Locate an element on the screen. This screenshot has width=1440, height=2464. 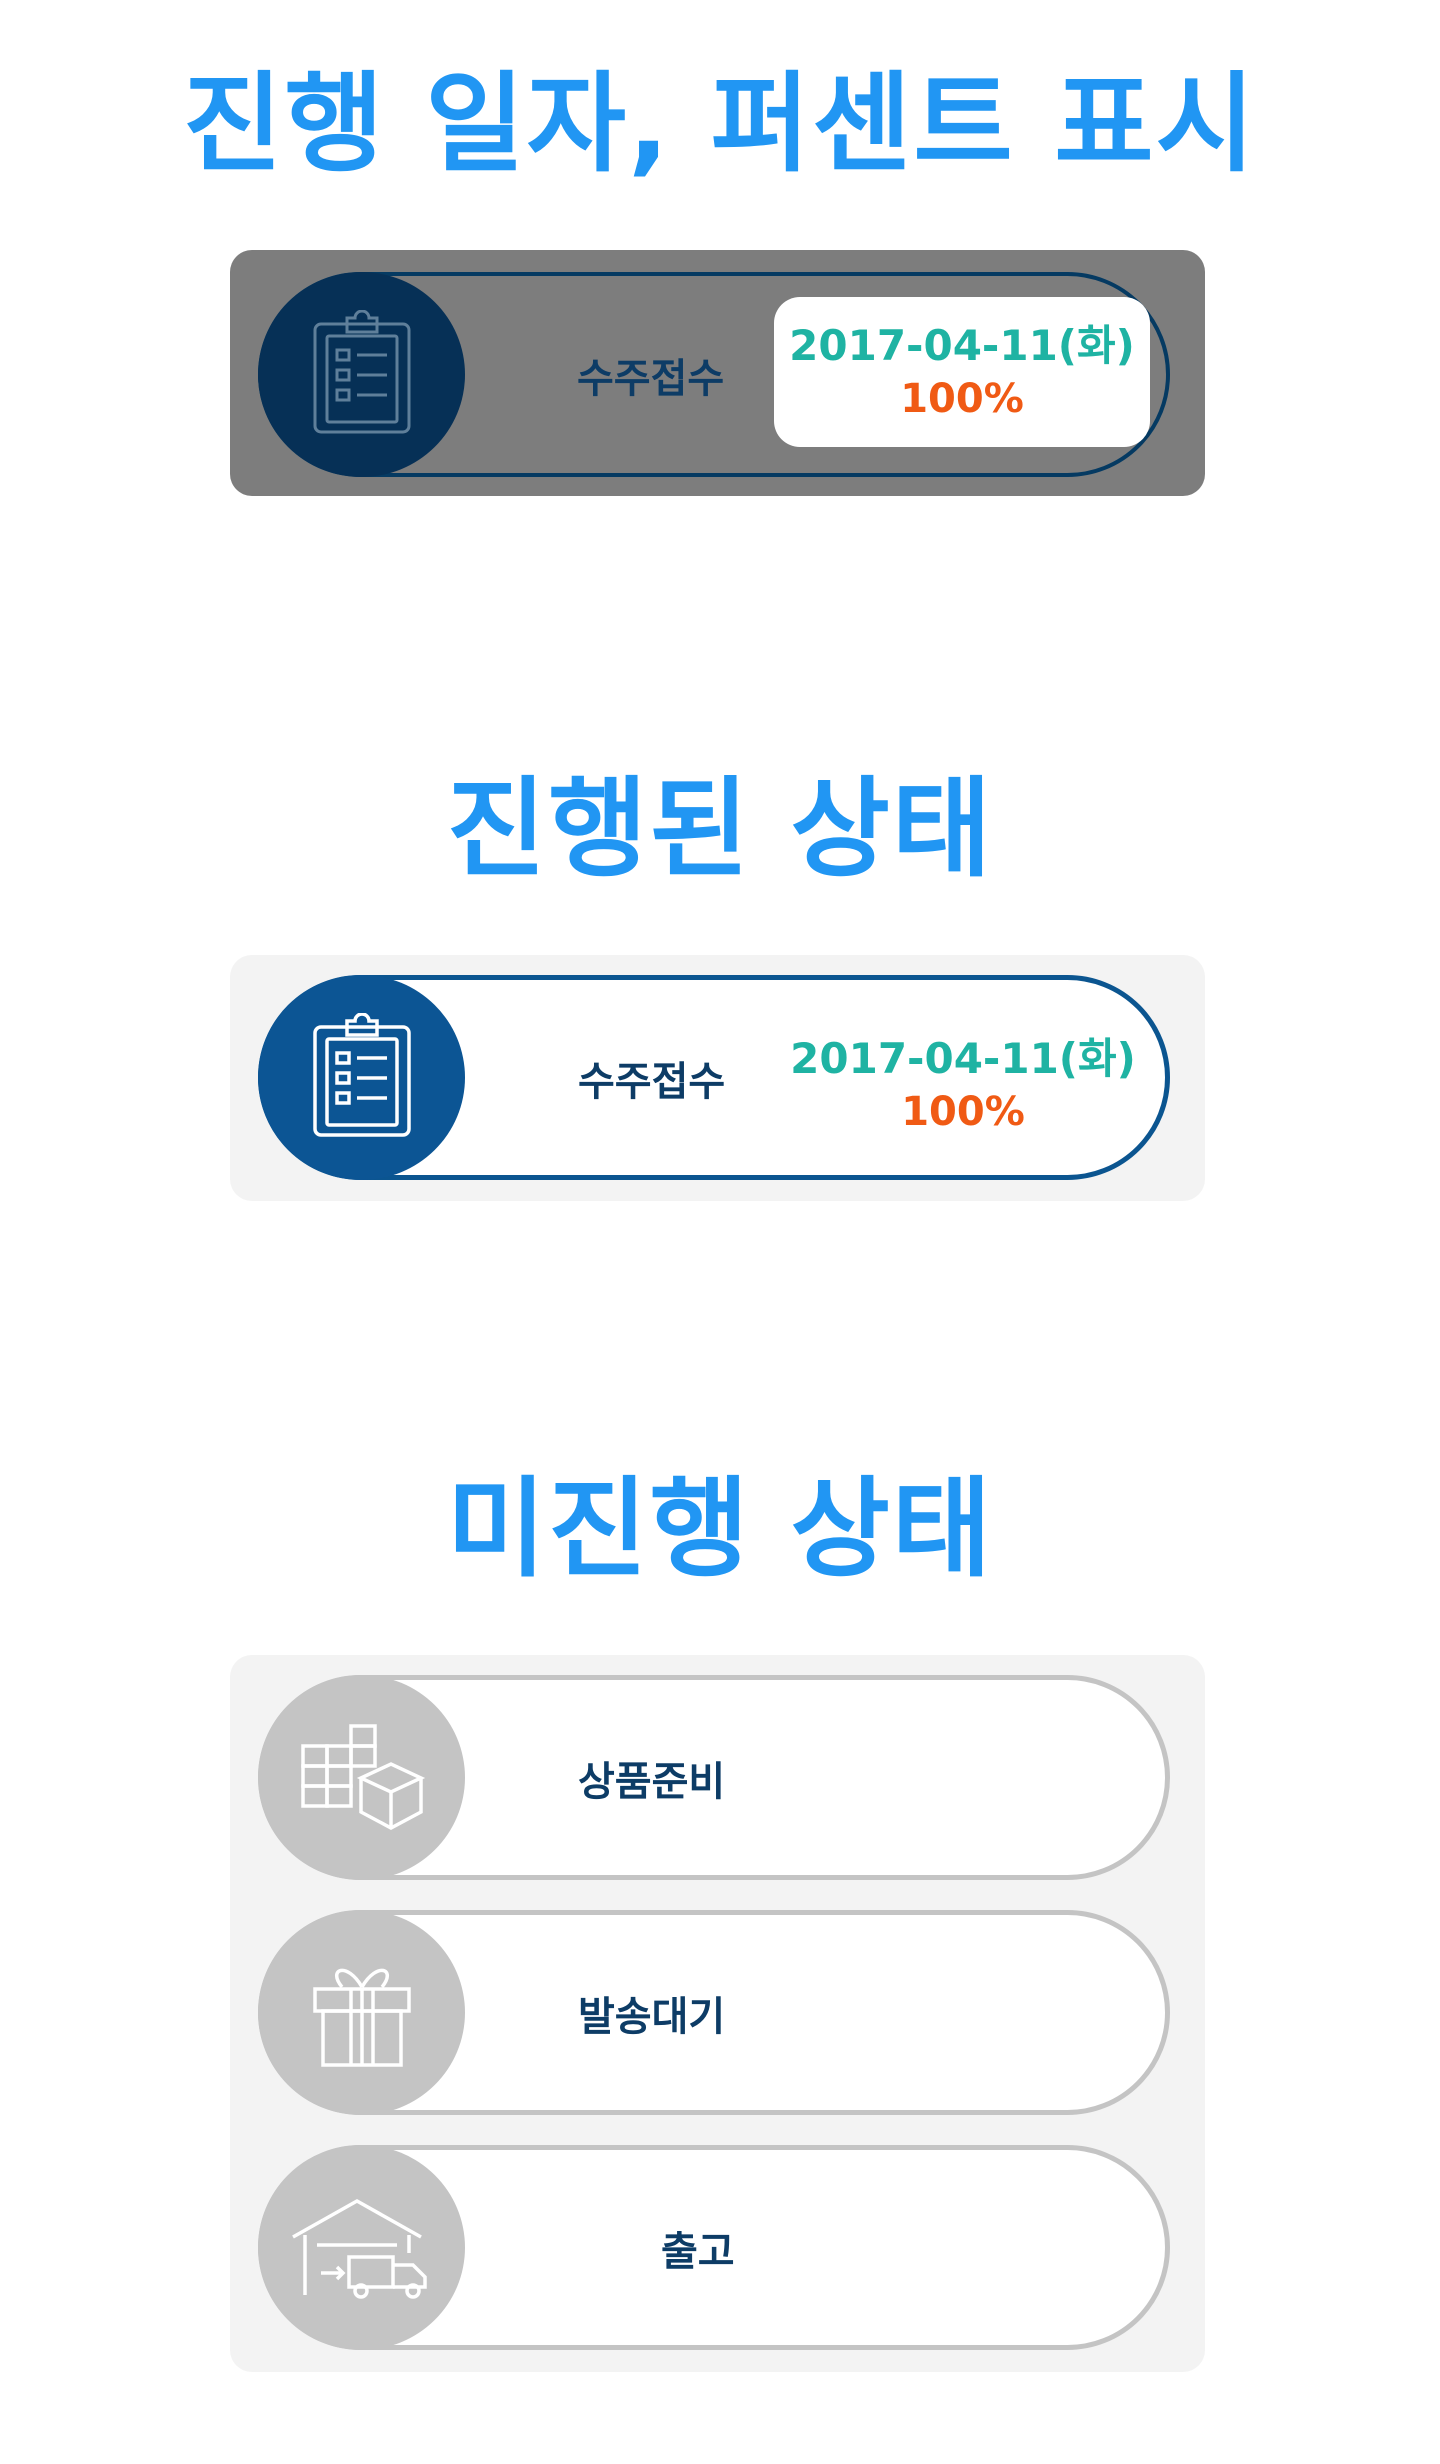
section-heading-done: 진행된 상태 is located at coordinates (720, 829).